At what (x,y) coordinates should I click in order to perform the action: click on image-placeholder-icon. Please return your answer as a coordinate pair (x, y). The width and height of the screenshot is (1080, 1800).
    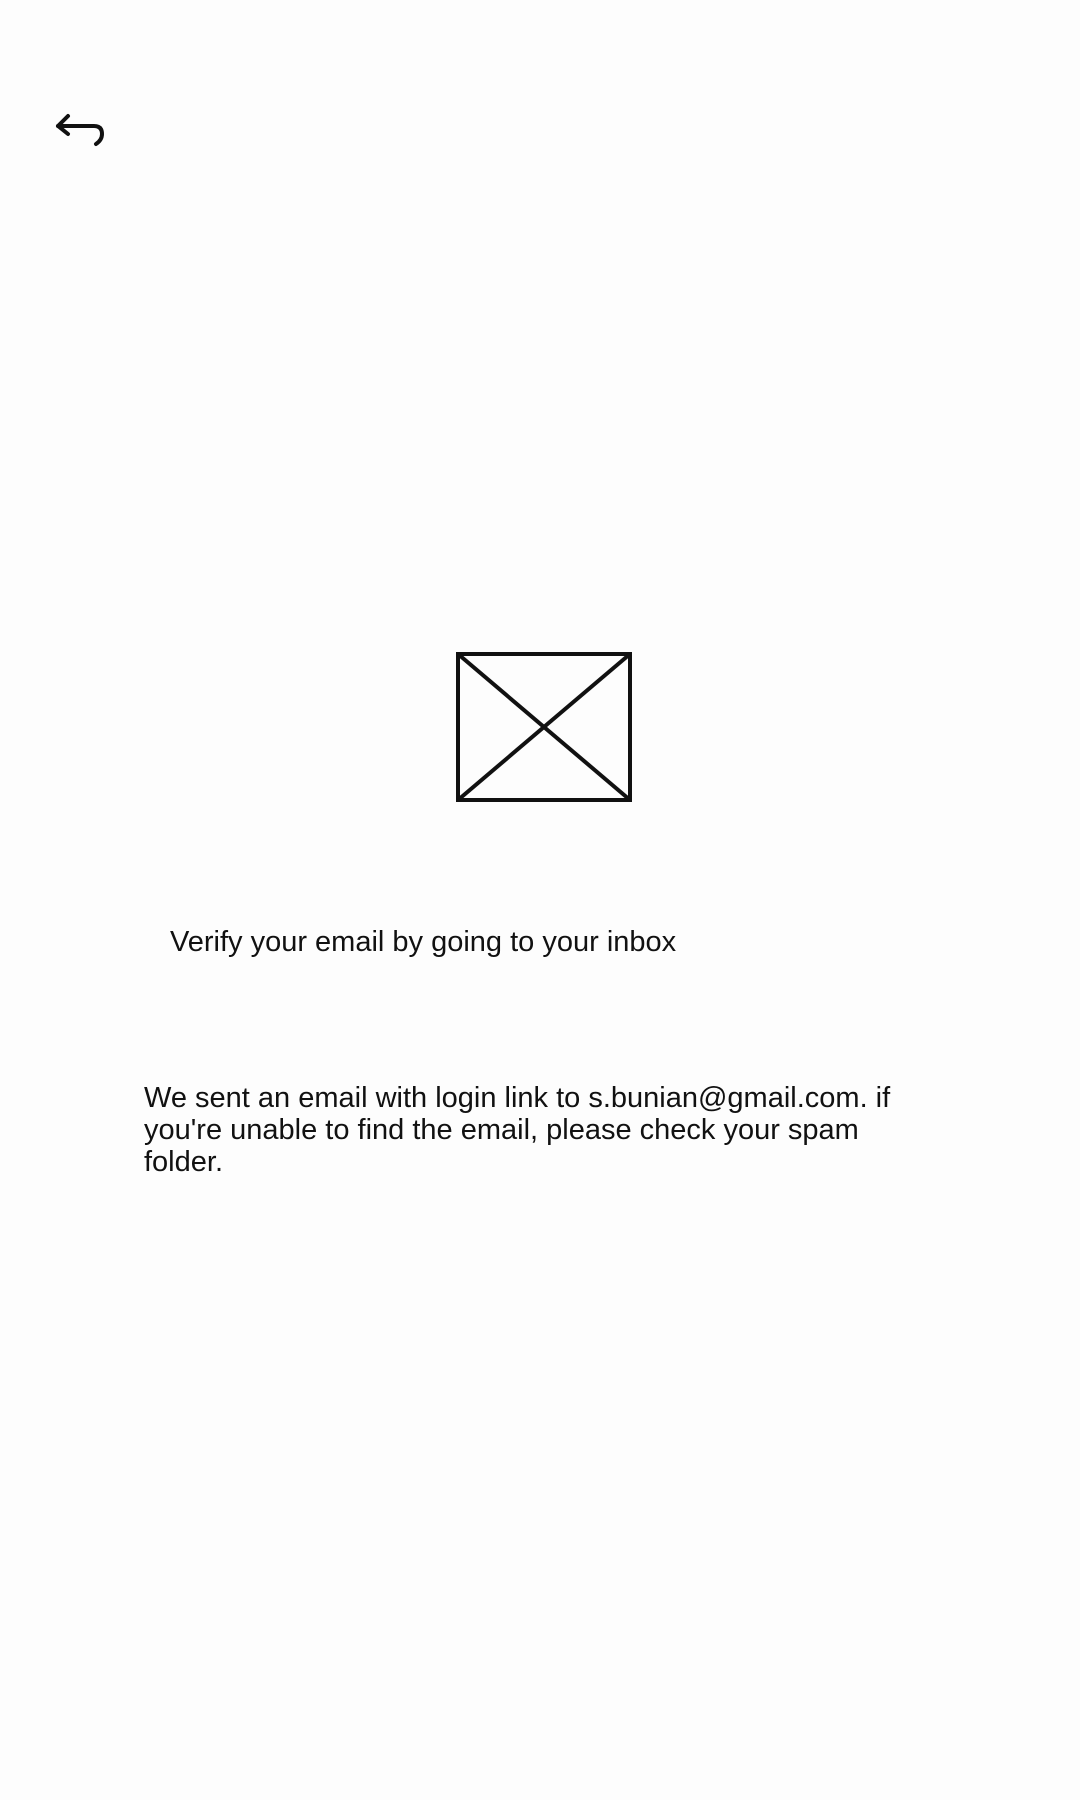
    Looking at the image, I should click on (544, 727).